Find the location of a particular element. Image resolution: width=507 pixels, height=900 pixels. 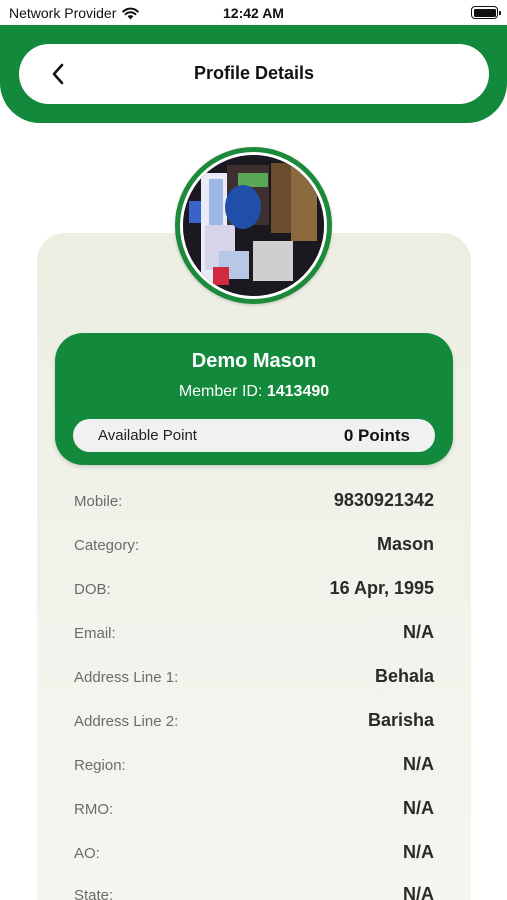

header-bar: Profile Details is located at coordinates (253, 74).